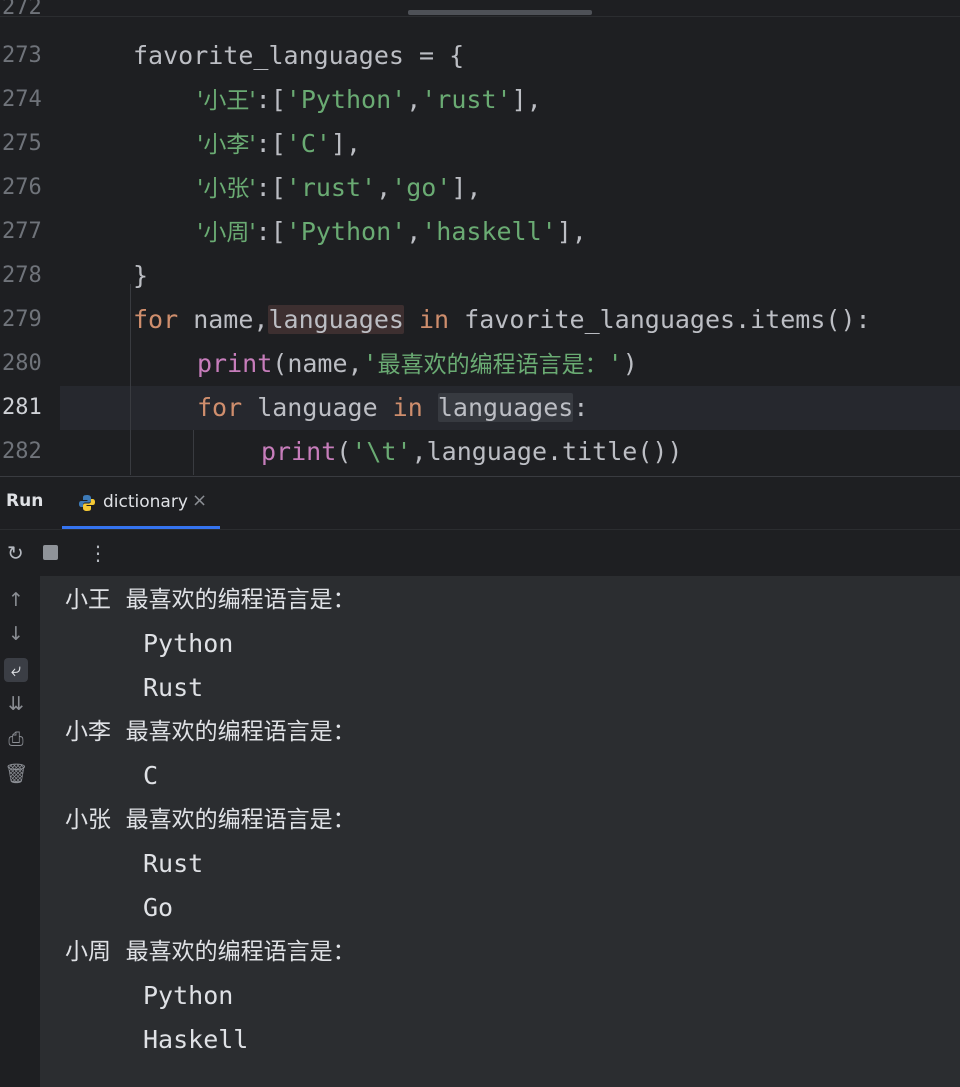 This screenshot has height=1087, width=960. Describe the element at coordinates (145, 502) in the screenshot. I see `tab-label: dictionary` at that location.